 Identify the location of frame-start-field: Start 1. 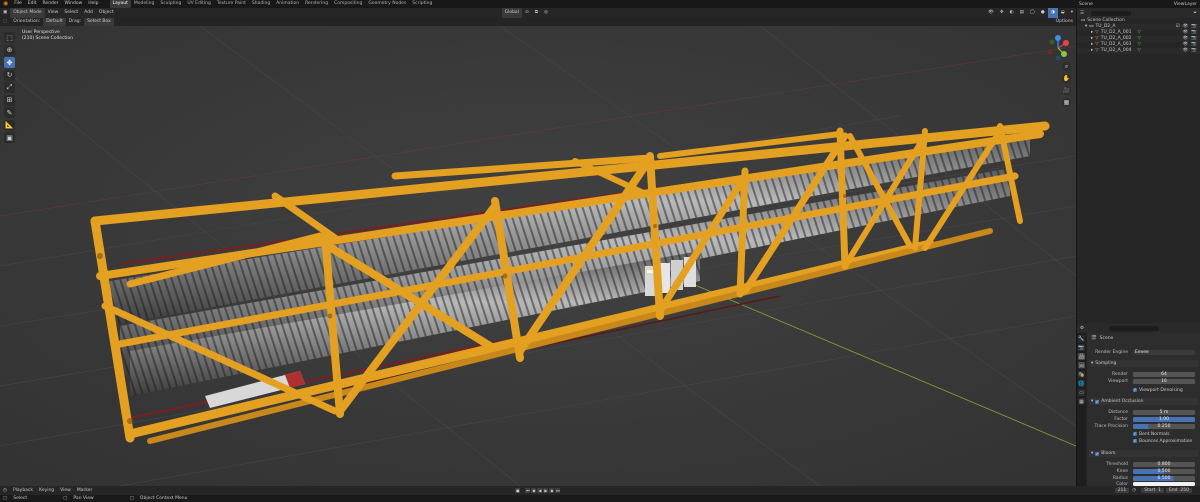
(1152, 490).